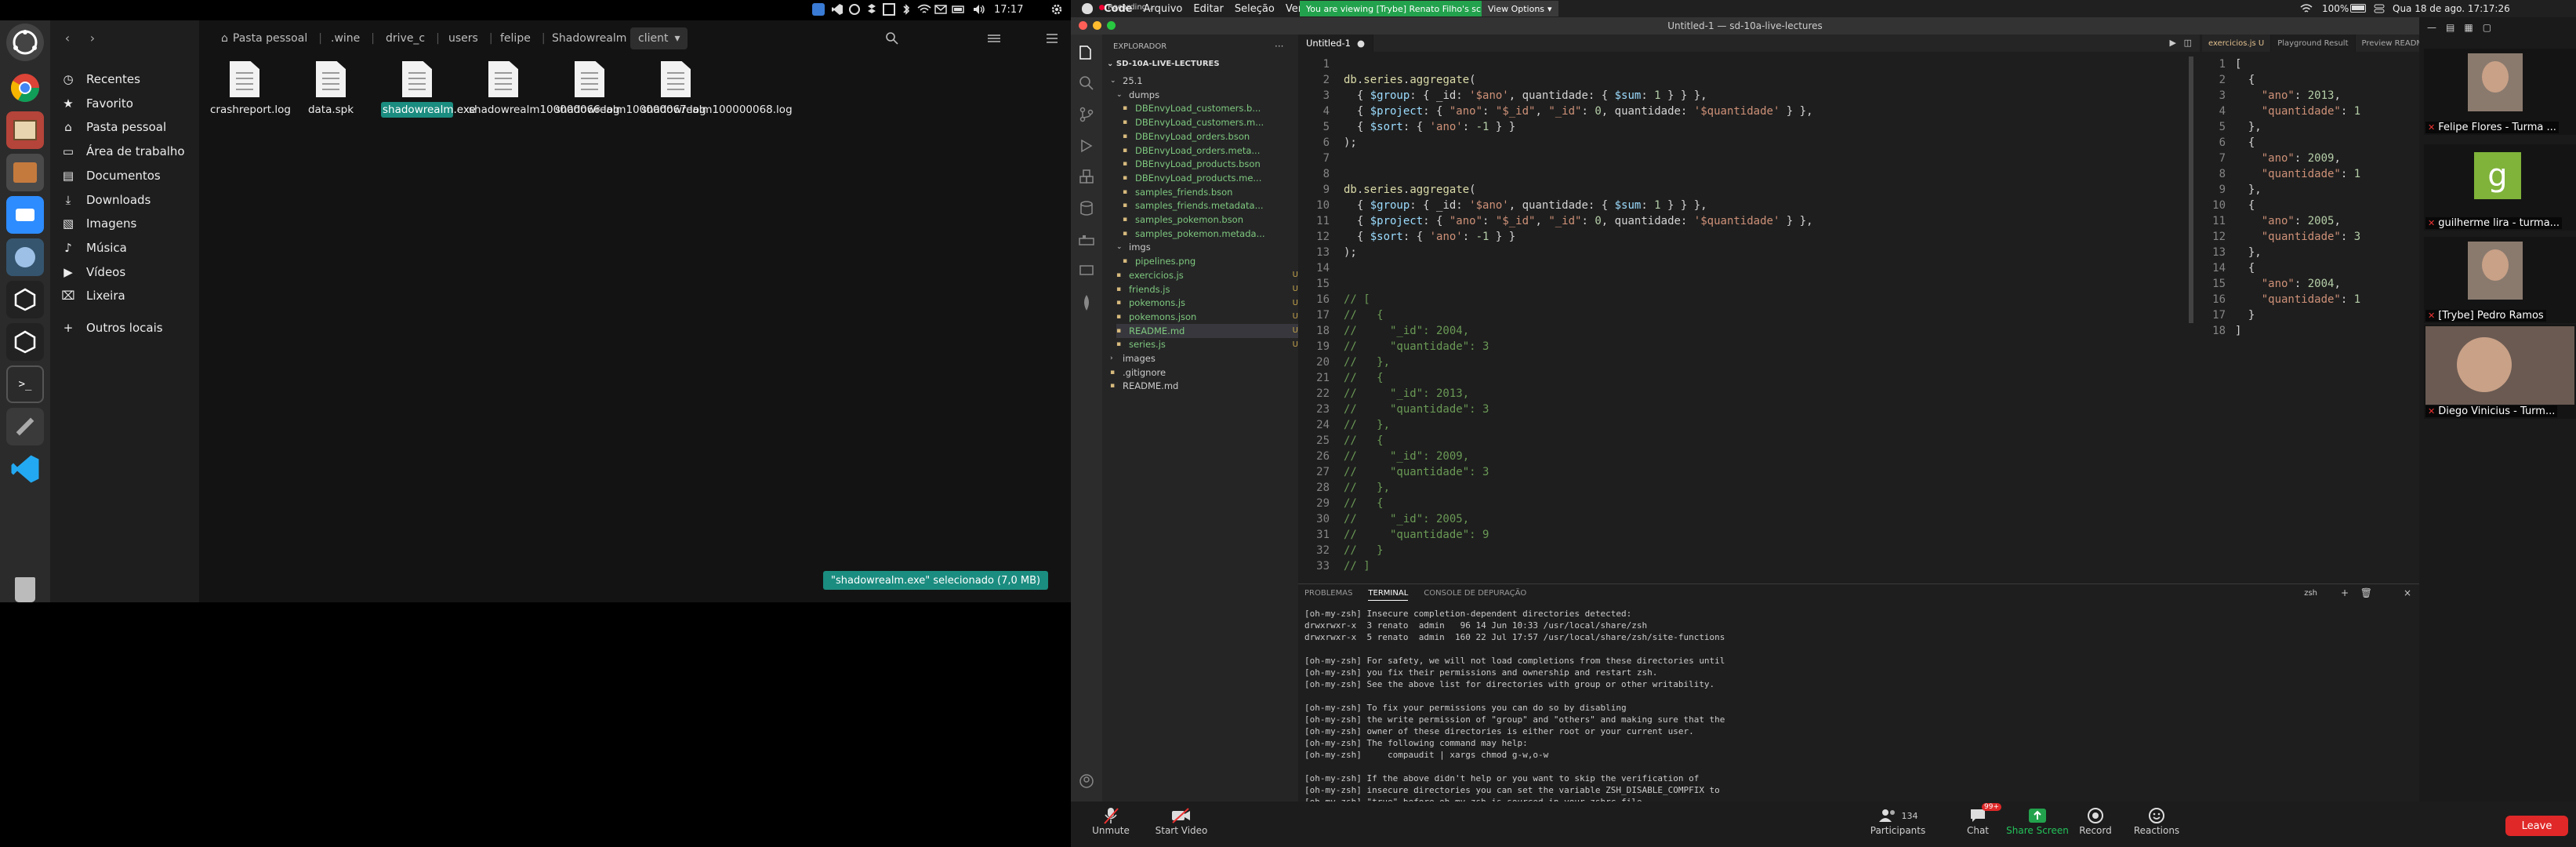  I want to click on database-icon, so click(1087, 208).